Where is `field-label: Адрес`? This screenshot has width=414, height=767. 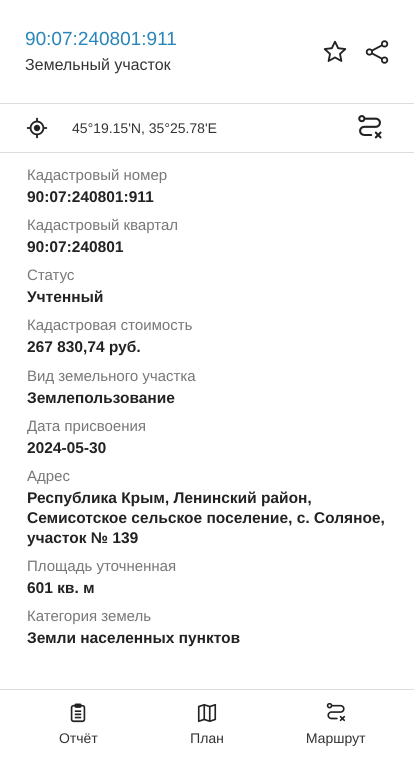
field-label: Адрес is located at coordinates (49, 476).